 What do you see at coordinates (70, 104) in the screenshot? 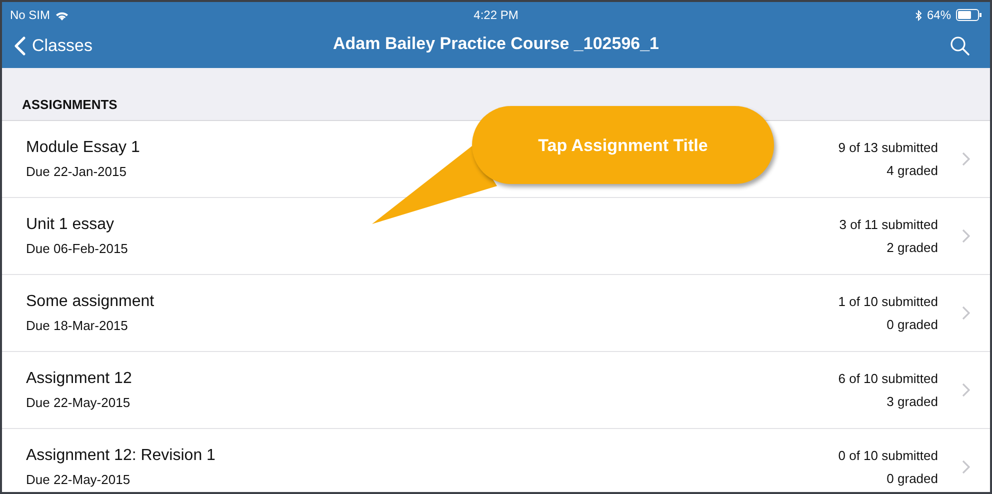
I see `section-header: ASSIGNMENTS` at bounding box center [70, 104].